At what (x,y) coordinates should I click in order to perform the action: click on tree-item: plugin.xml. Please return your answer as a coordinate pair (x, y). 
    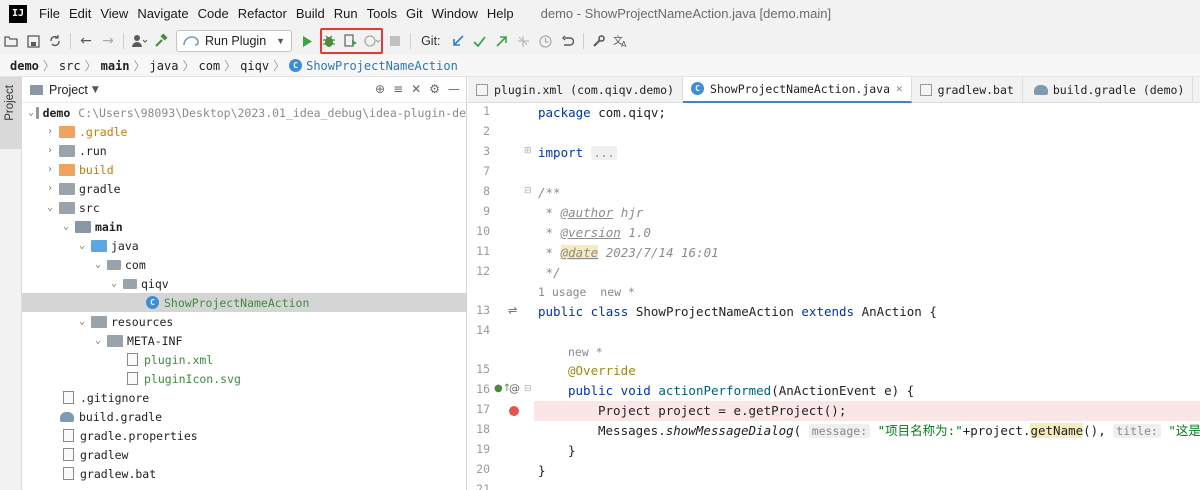
    Looking at the image, I should click on (244, 359).